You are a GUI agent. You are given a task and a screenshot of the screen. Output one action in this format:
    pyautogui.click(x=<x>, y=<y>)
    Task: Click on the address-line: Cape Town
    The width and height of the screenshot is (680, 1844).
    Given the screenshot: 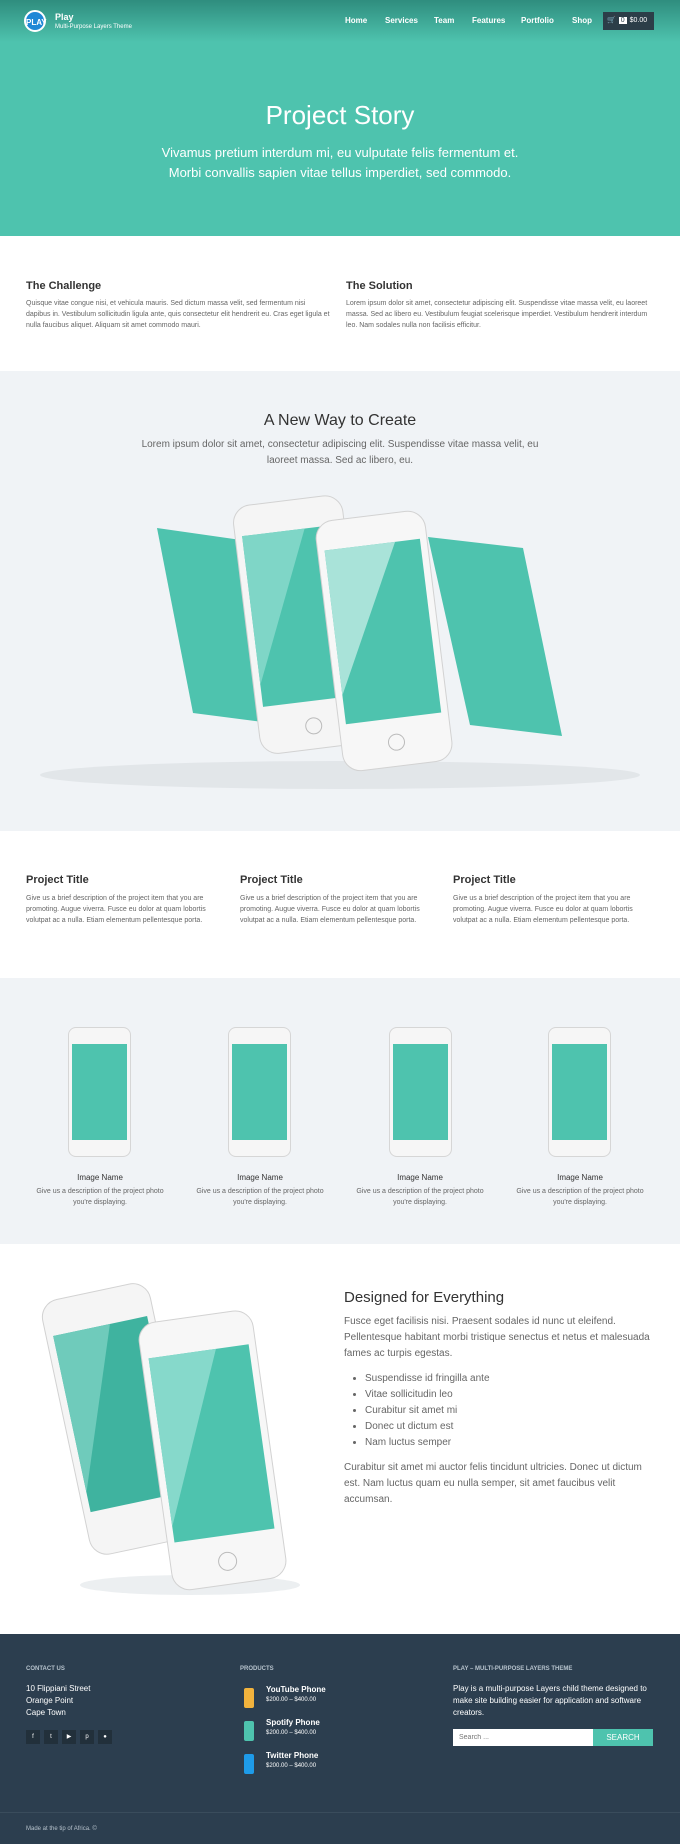 What is the action you would take?
    pyautogui.click(x=46, y=1712)
    